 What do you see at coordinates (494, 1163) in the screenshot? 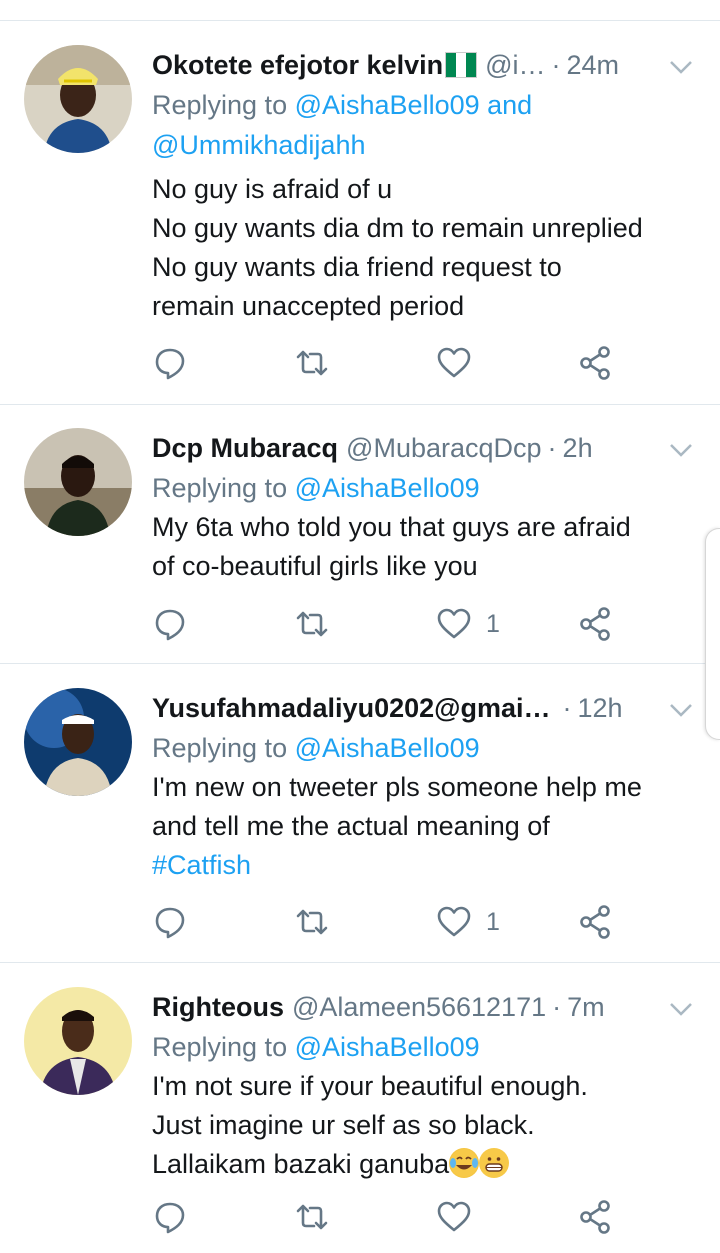
I see `grinning-face-emoji` at bounding box center [494, 1163].